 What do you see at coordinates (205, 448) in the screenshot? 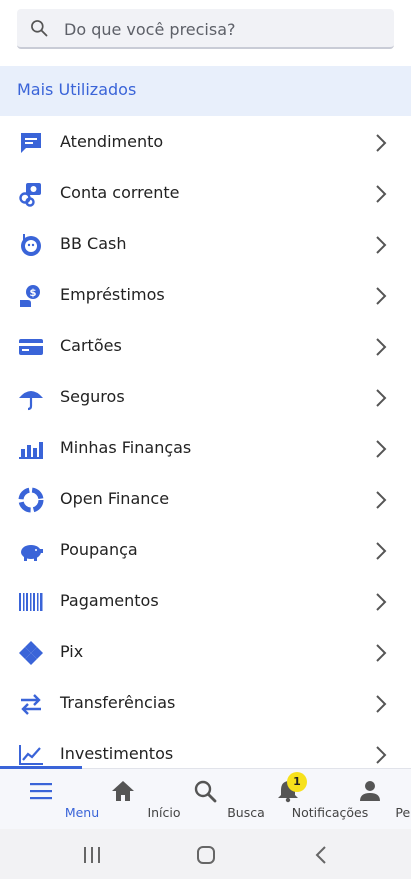
I see `menu-item-minhas-financas: Minhas Finanças` at bounding box center [205, 448].